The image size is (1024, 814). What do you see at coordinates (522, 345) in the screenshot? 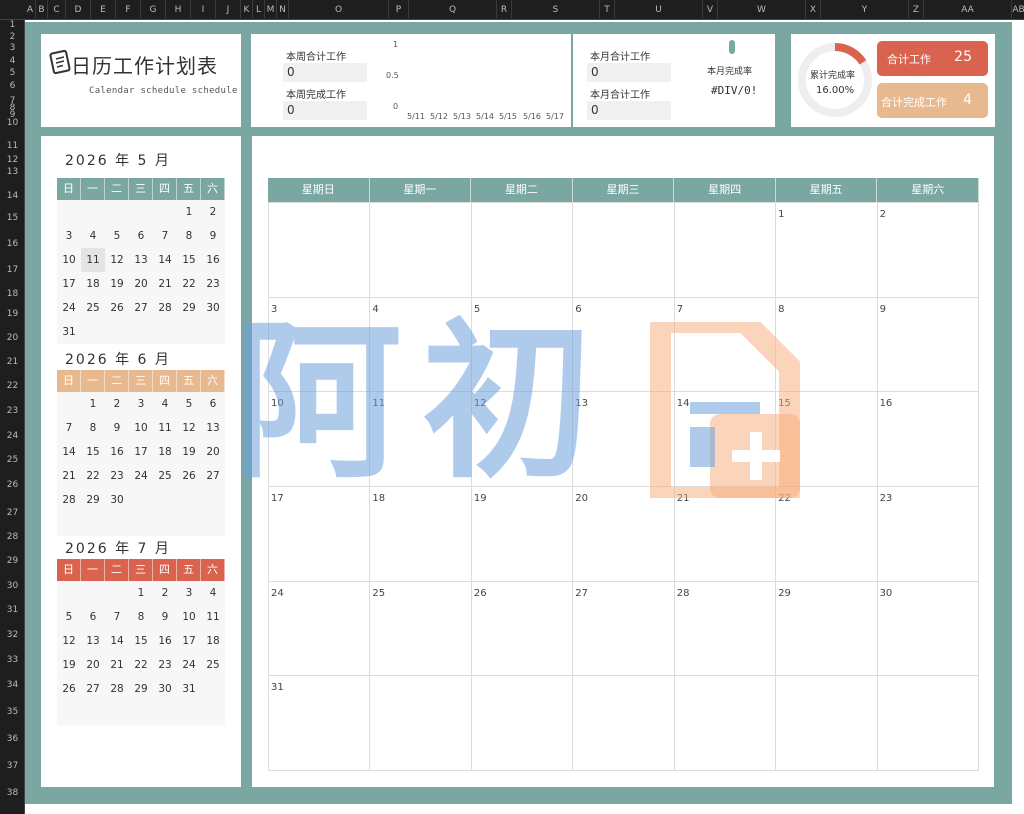
I see `calendar-day-cell: 5` at bounding box center [522, 345].